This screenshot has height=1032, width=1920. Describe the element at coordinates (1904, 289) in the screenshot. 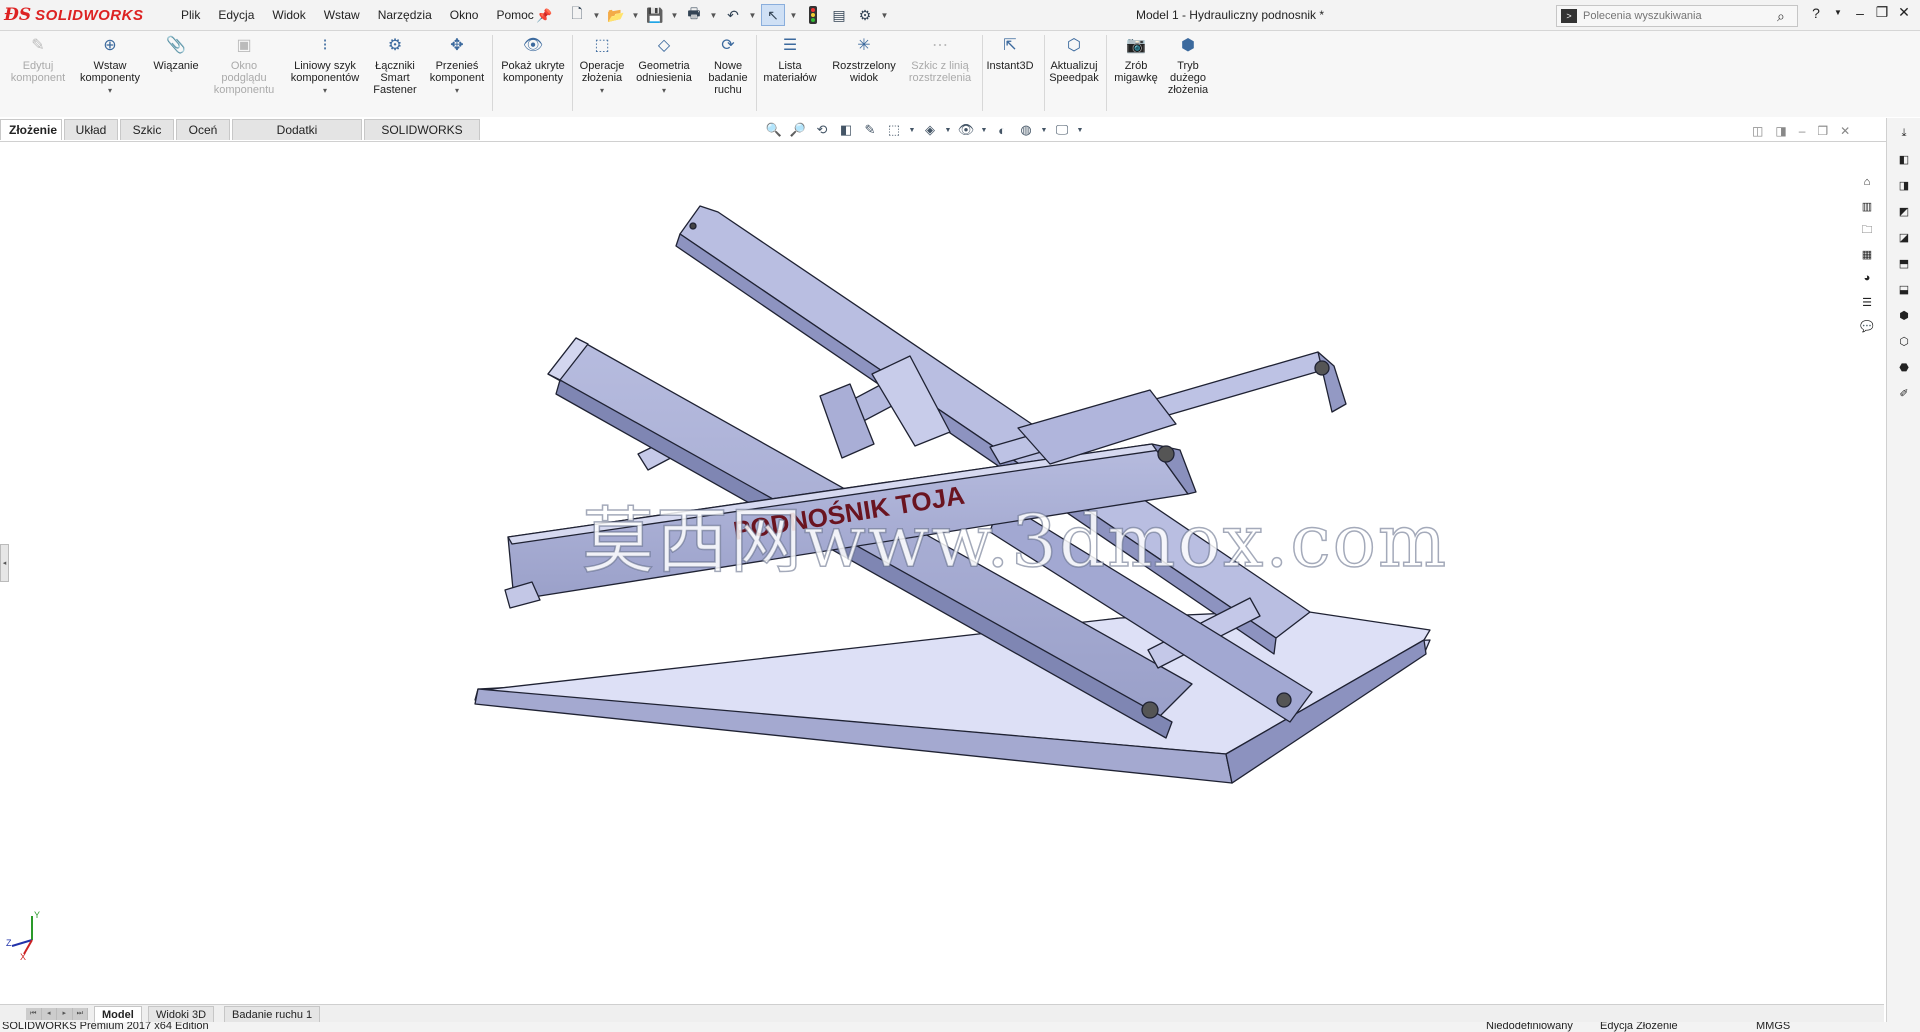

I see `bottom-view-cube-icon: ⬓` at that location.